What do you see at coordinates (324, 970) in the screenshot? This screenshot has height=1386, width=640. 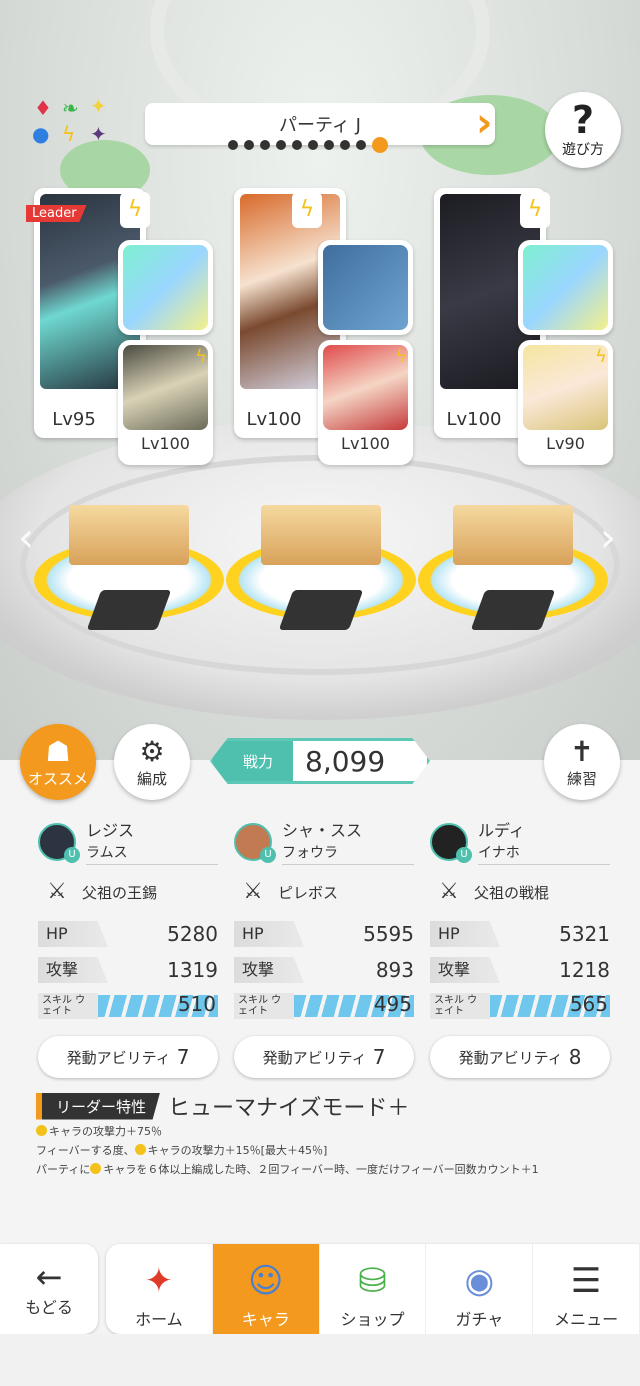 I see `attack-row: 攻撃 893` at bounding box center [324, 970].